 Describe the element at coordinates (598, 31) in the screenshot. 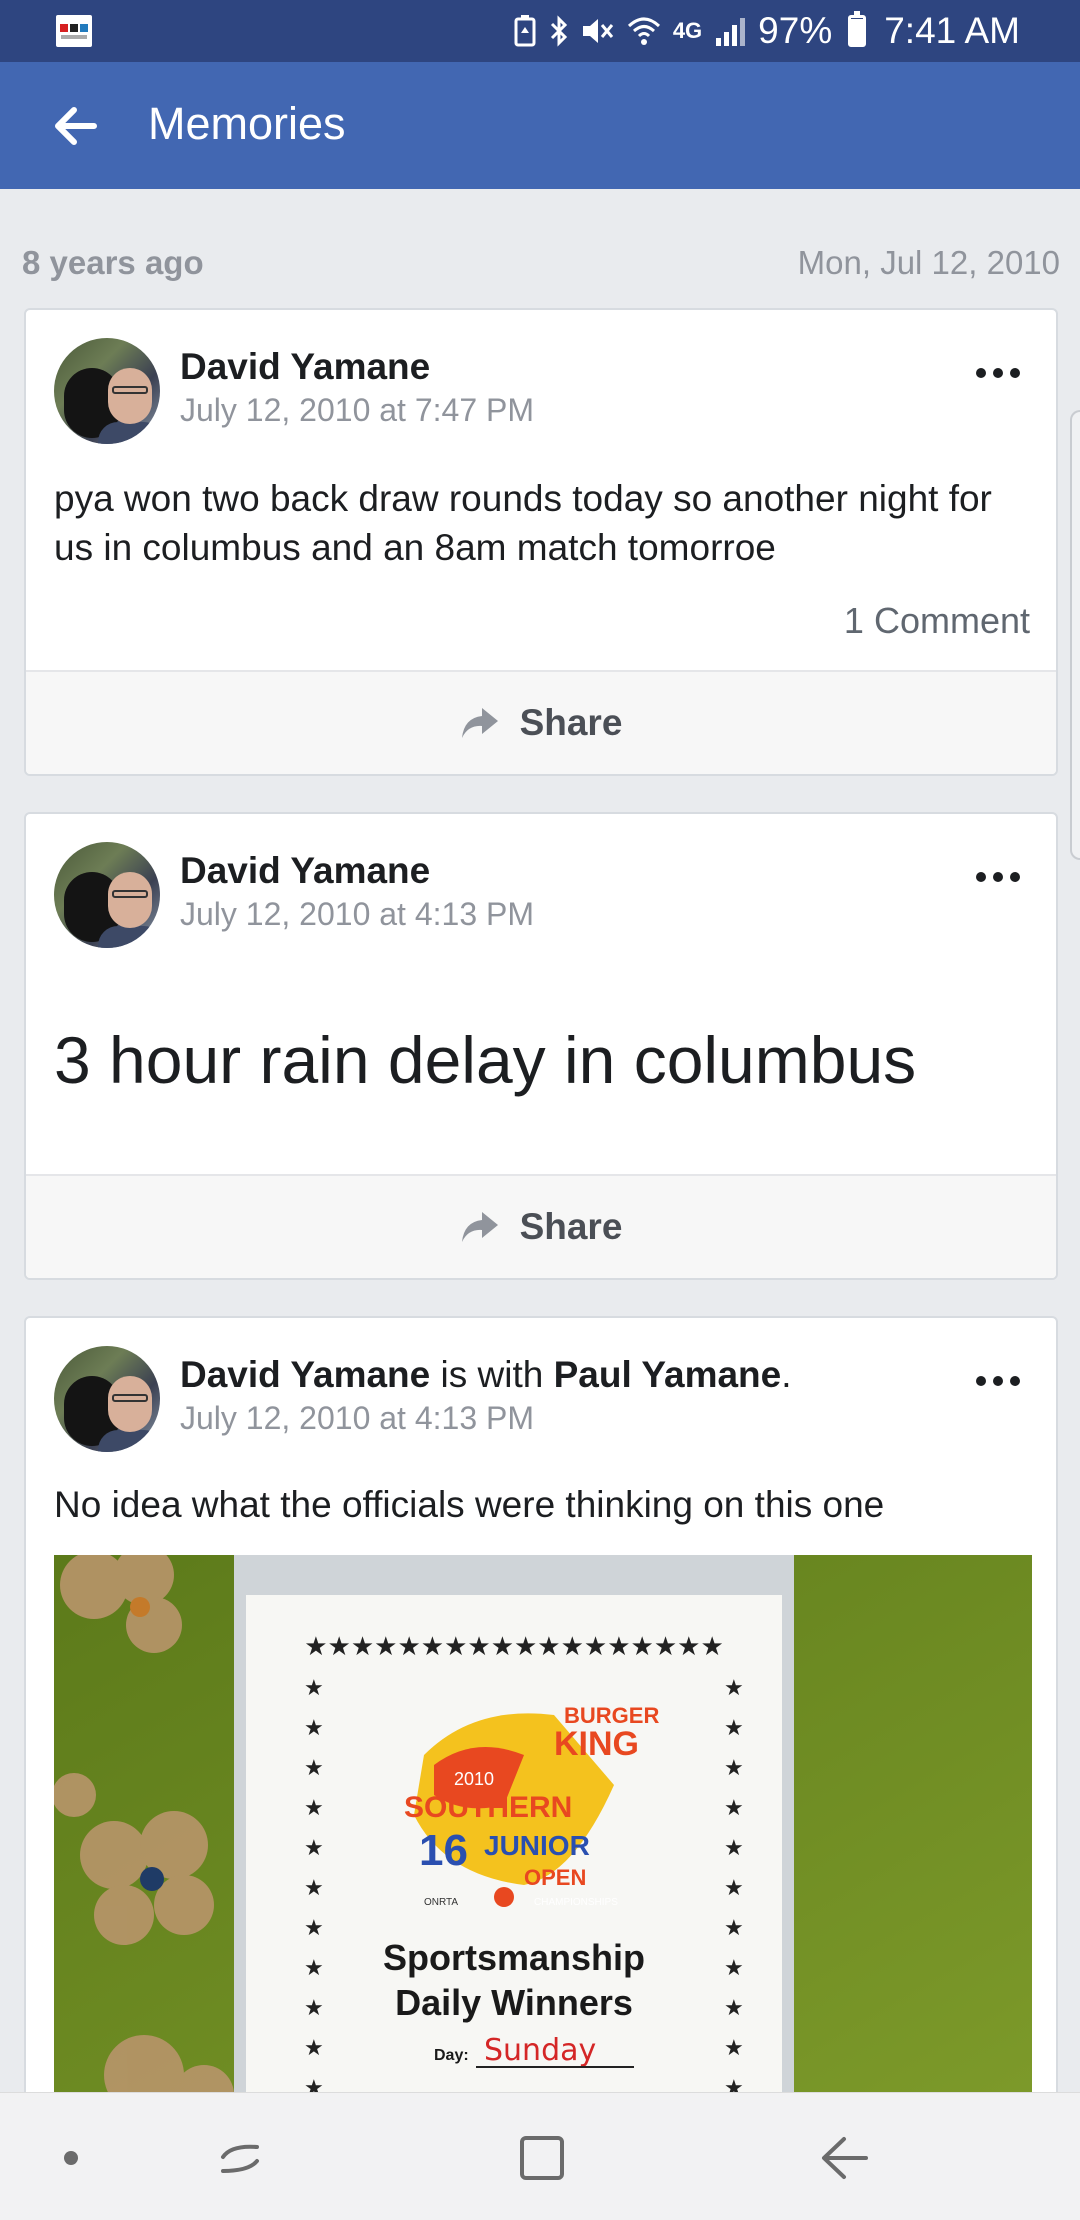

I see `mute-vibrate-icon` at that location.